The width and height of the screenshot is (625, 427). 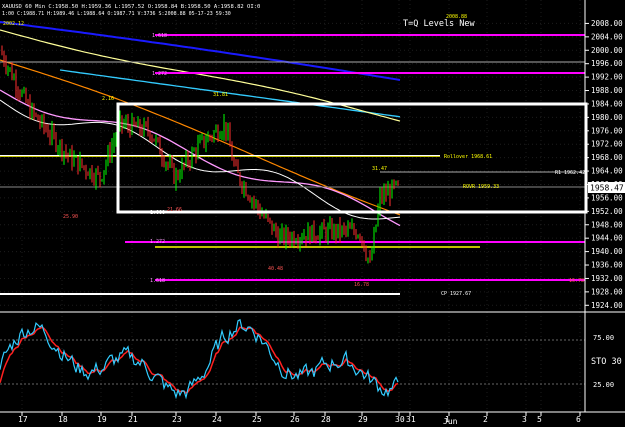 I want to click on price-tick-label: 1944.00, so click(x=607, y=238).